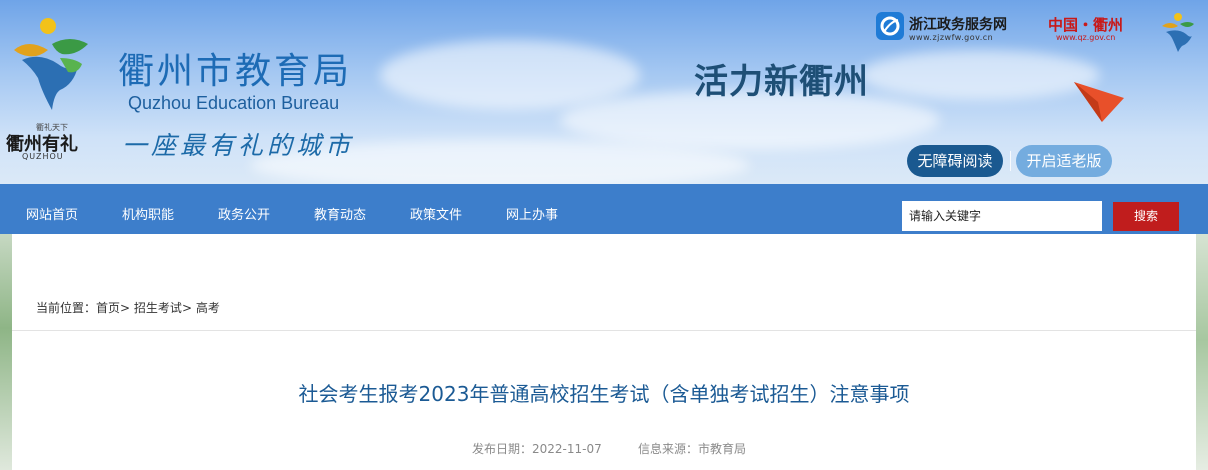 This screenshot has height=470, width=1208. I want to click on logo-city-en: QUZHOU, so click(43, 156).